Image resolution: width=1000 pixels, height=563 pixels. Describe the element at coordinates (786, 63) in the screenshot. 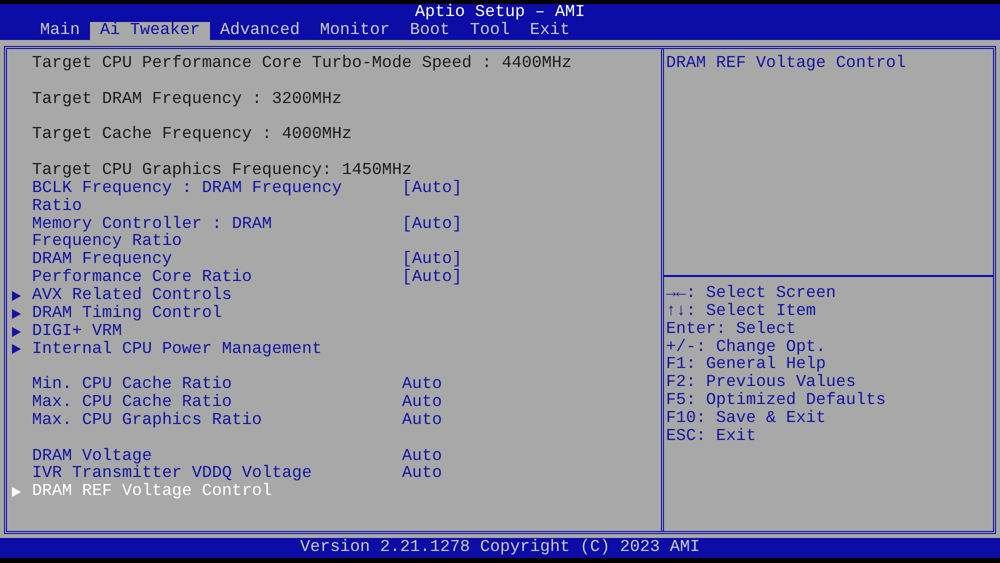

I see `help-description: DRAM REF Voltage Control` at that location.